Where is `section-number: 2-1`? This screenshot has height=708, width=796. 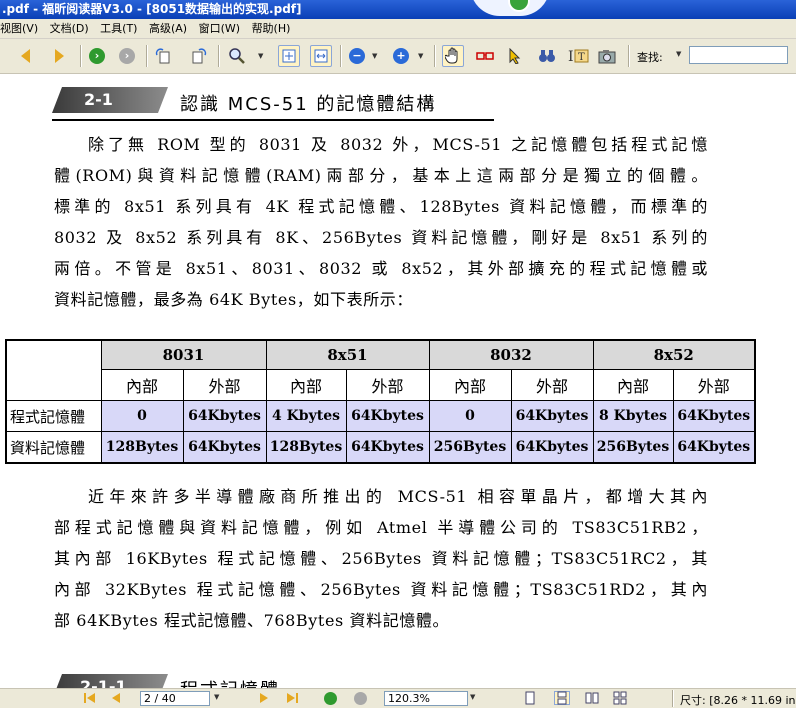
section-number: 2-1 is located at coordinates (98, 99).